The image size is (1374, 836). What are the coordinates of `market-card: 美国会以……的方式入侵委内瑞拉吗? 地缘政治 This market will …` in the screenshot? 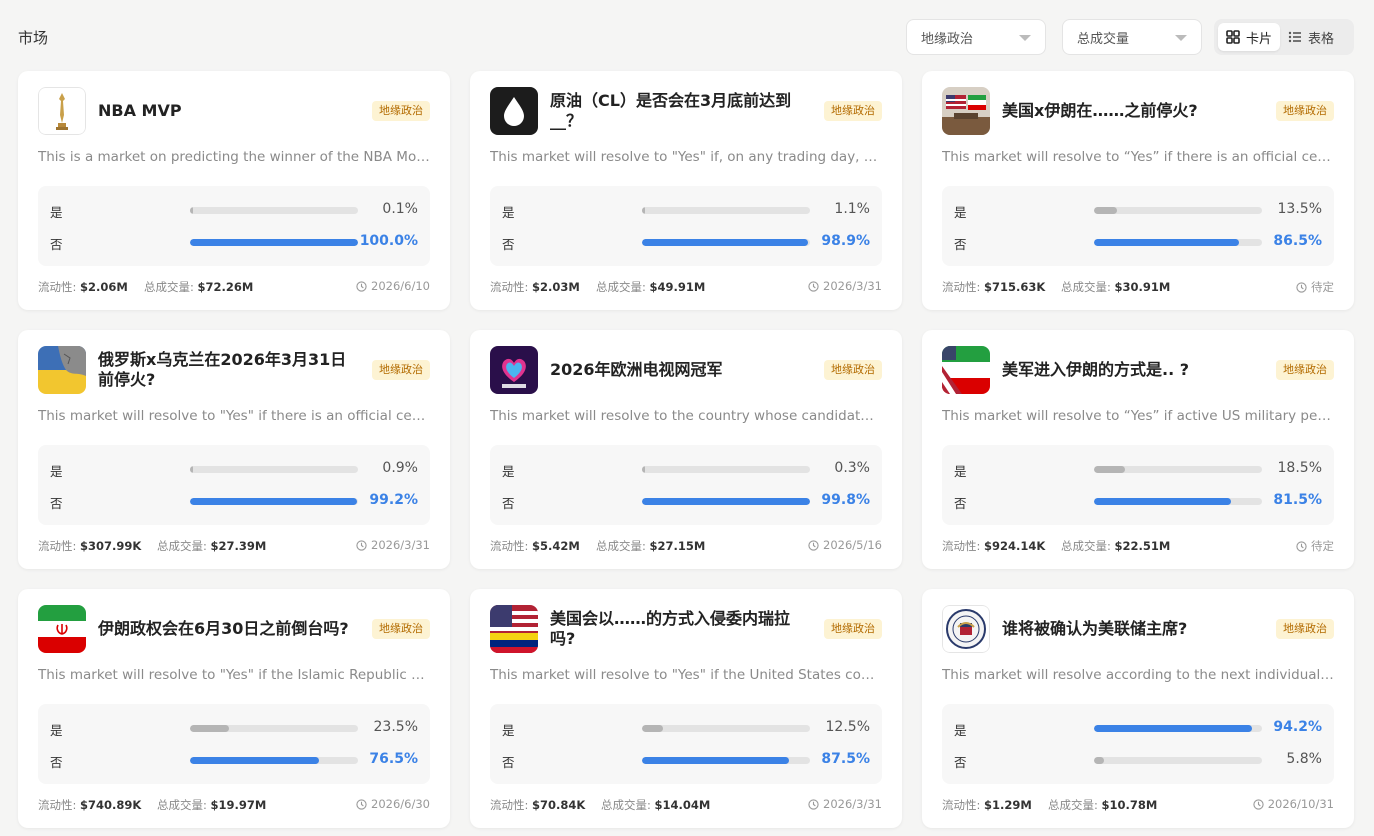 It's located at (686, 708).